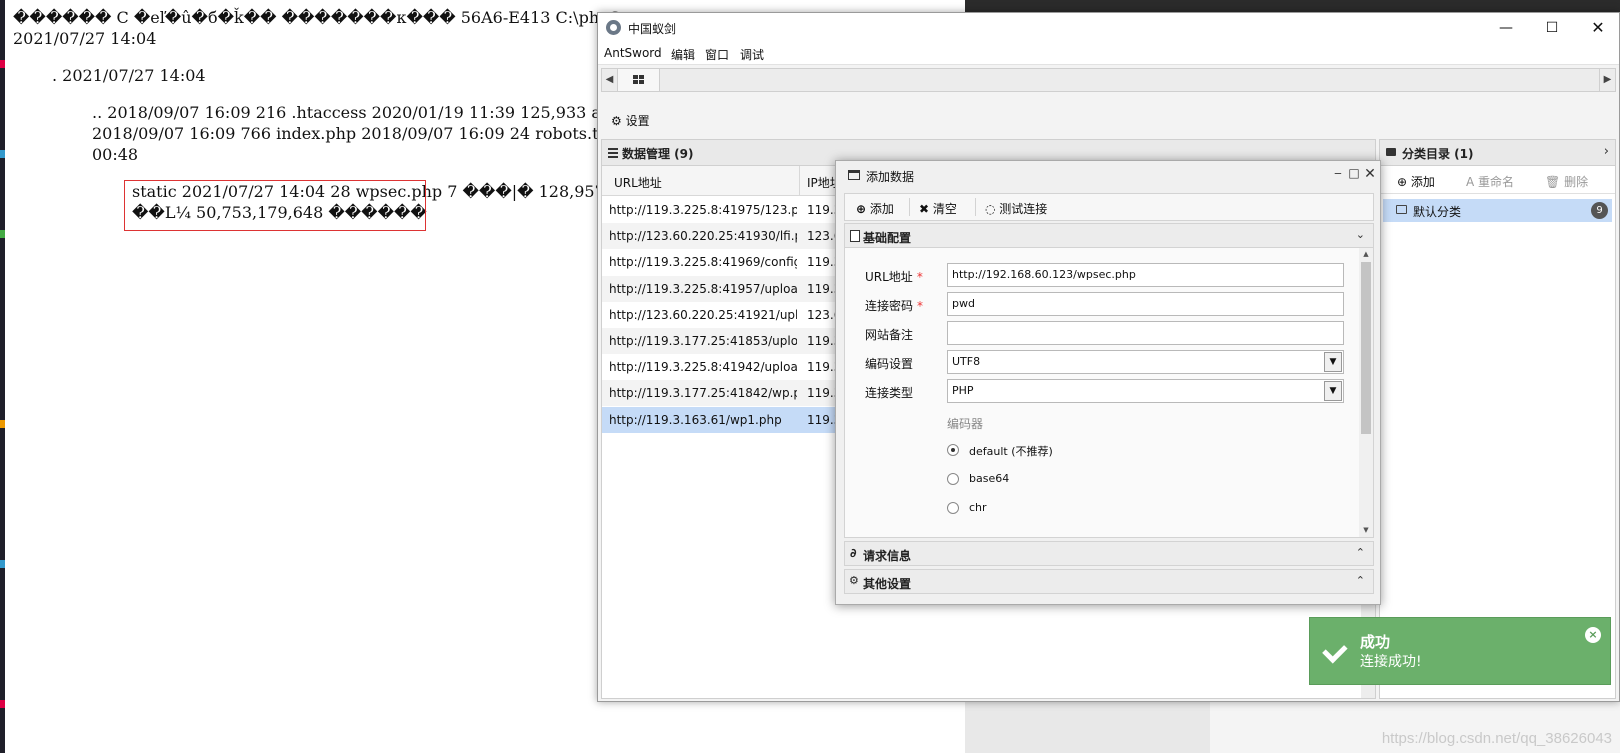 The height and width of the screenshot is (753, 1620). What do you see at coordinates (658, 154) in the screenshot?
I see `data-panel-title: 数据管理 (9)` at bounding box center [658, 154].